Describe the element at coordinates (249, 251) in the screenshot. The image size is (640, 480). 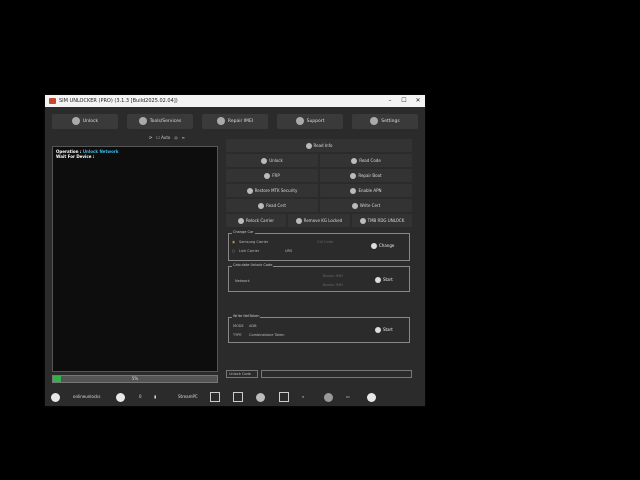
I see `link-carrier-label: Link Carrier` at that location.